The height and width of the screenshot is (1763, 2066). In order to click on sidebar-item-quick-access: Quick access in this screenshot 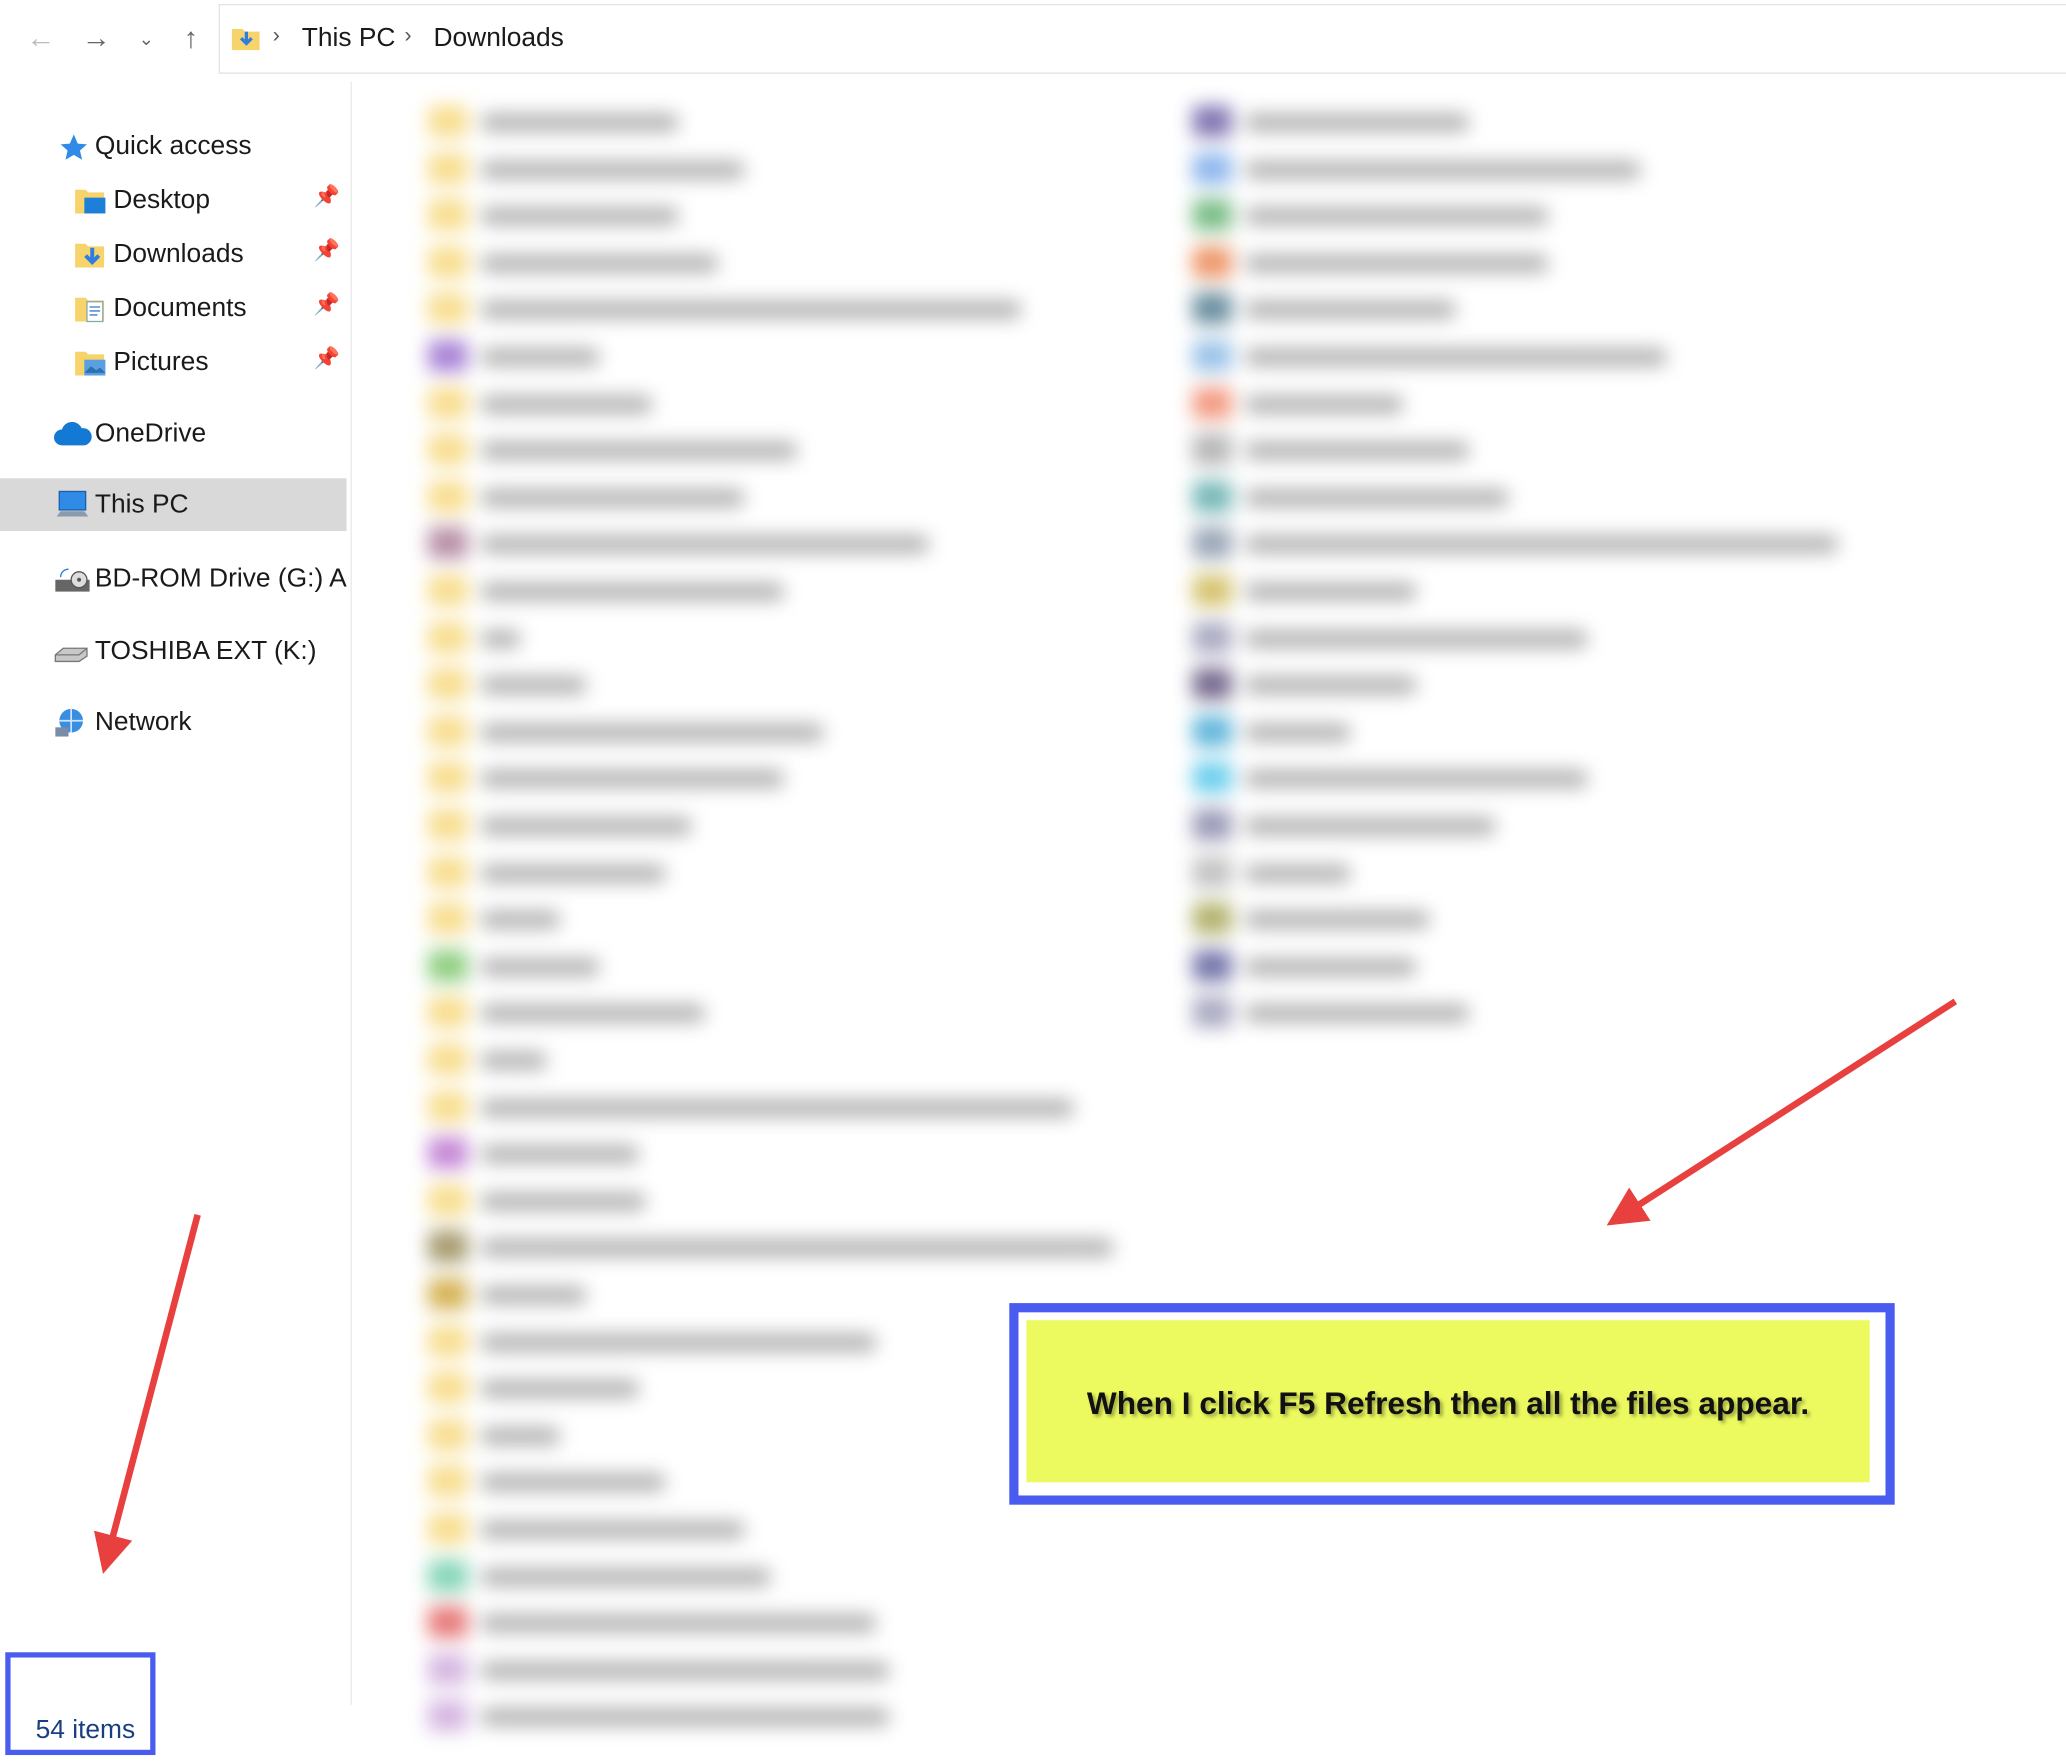, I will do `click(174, 146)`.